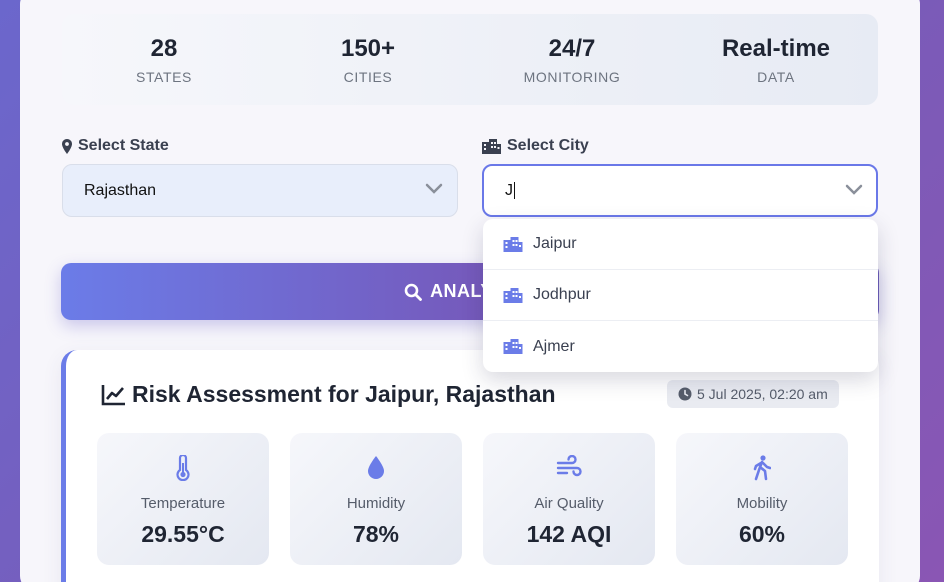 The height and width of the screenshot is (582, 944). I want to click on metric-label: Air Quality, so click(569, 503).